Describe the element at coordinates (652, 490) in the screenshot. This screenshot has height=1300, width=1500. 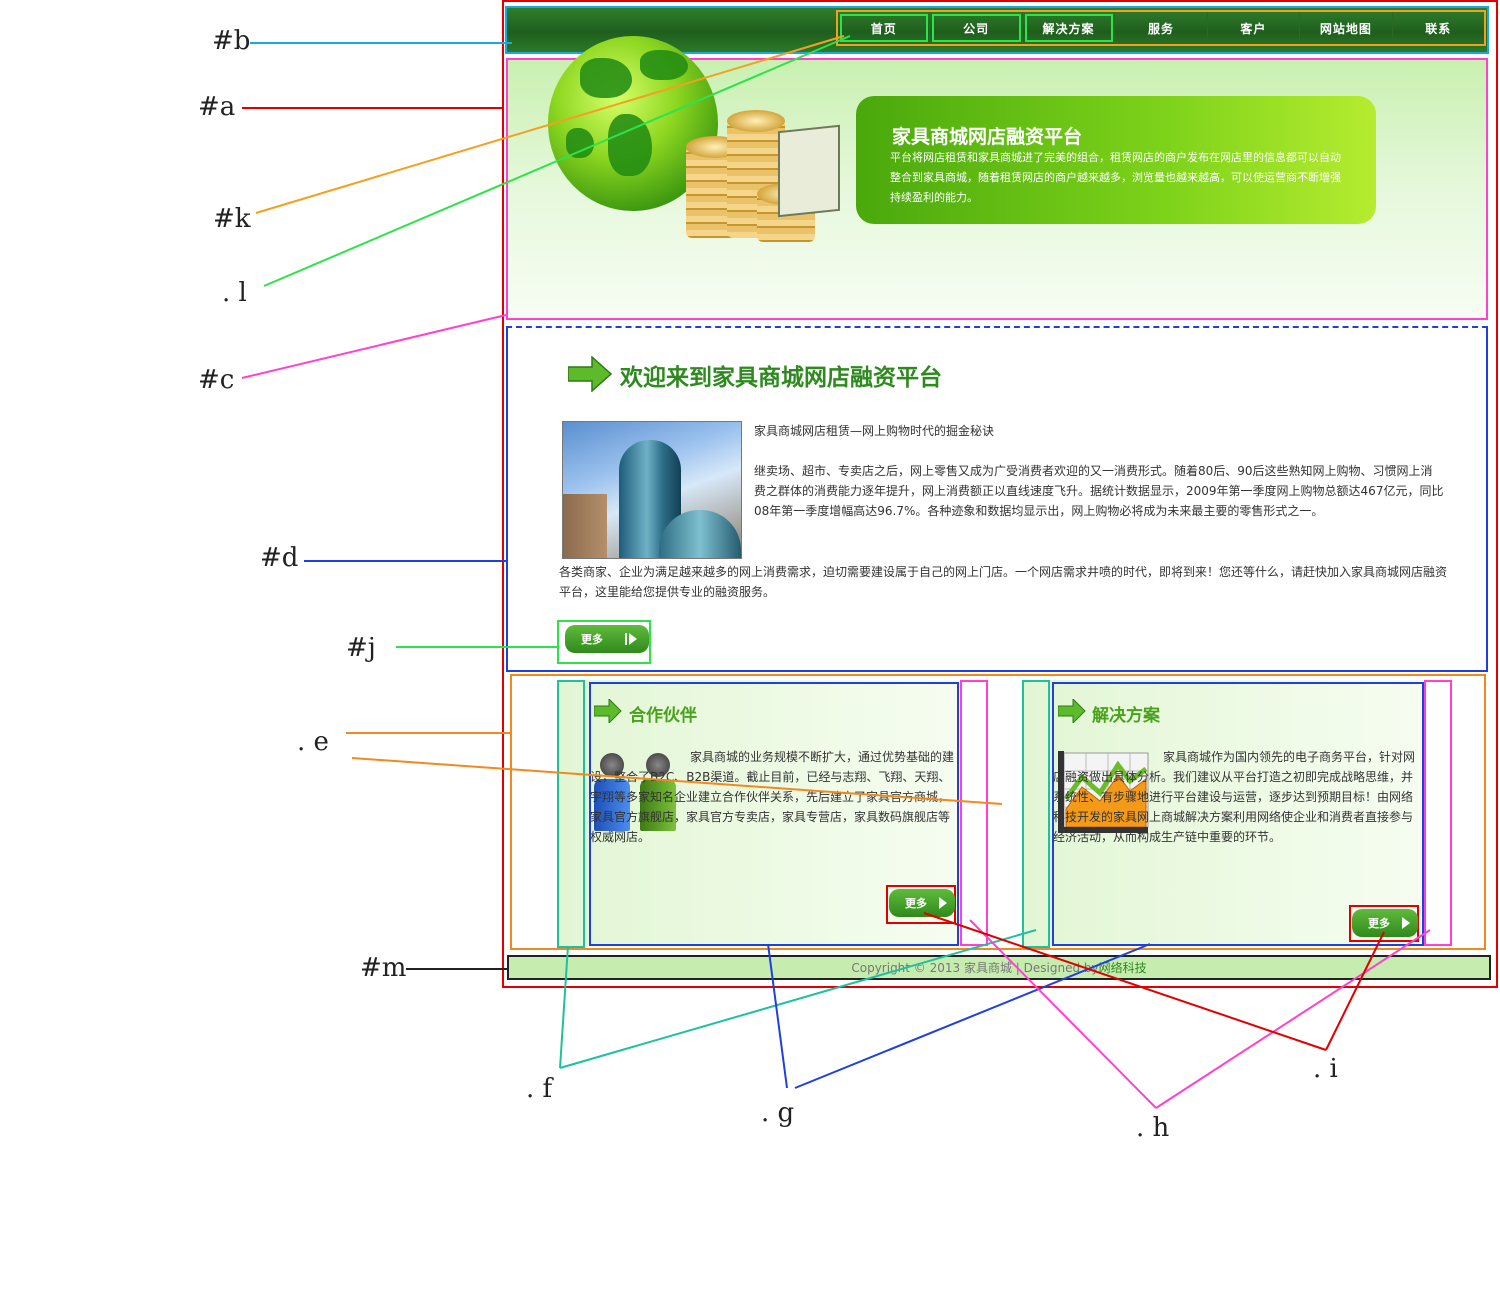
I see `building-photo` at that location.